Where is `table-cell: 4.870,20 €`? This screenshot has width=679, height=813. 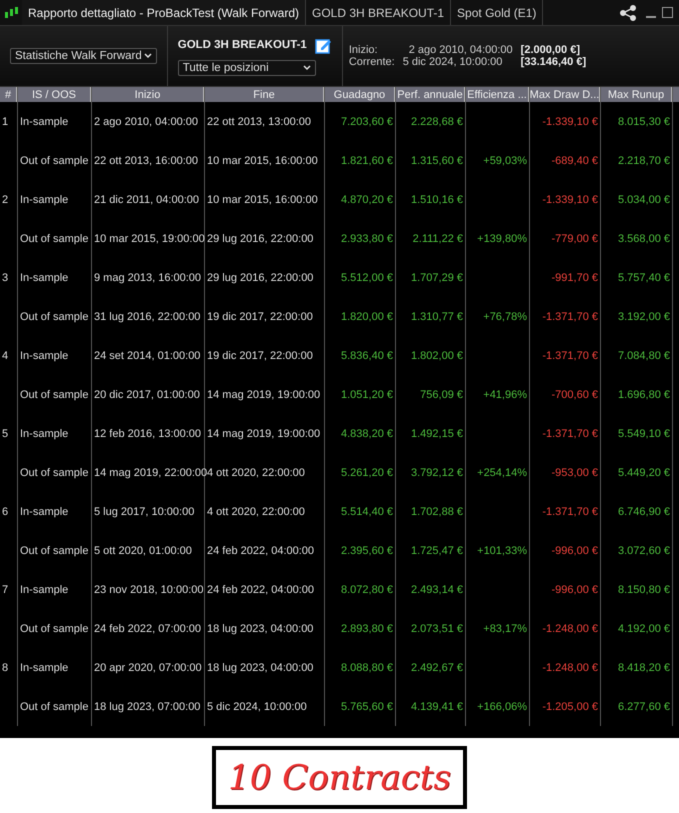
table-cell: 4.870,20 € is located at coordinates (367, 200).